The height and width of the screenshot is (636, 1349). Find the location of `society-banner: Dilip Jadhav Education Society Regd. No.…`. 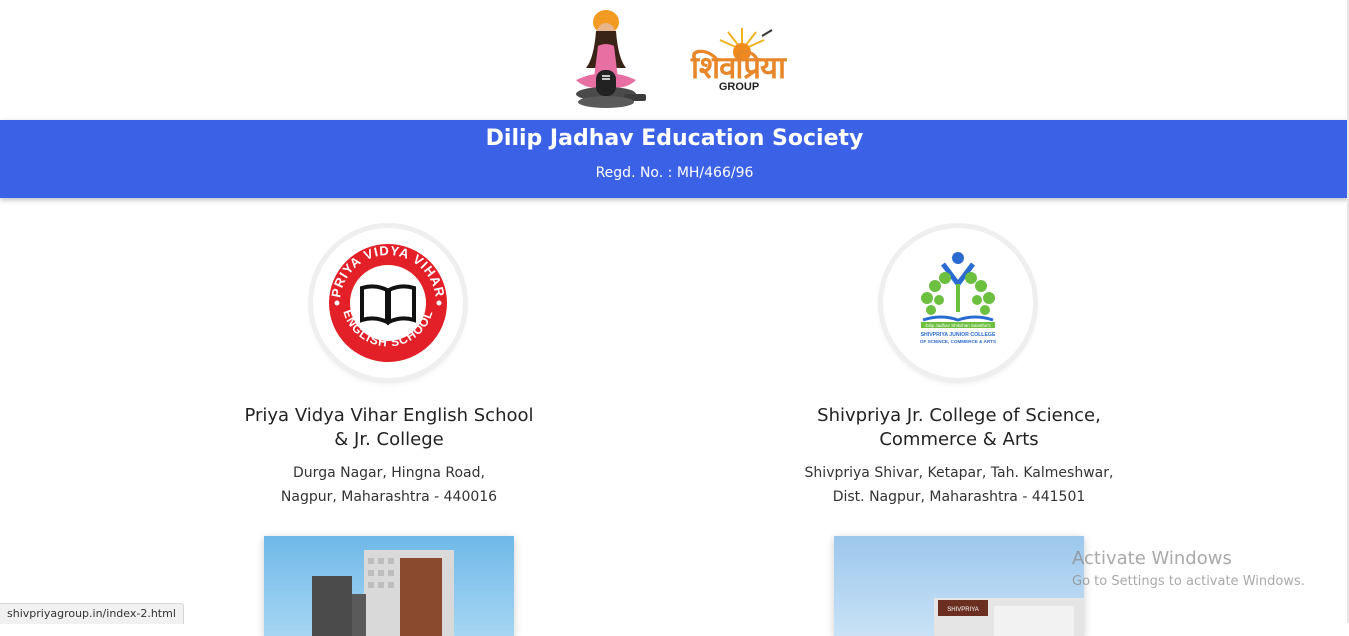

society-banner: Dilip Jadhav Education Society Regd. No.… is located at coordinates (674, 159).